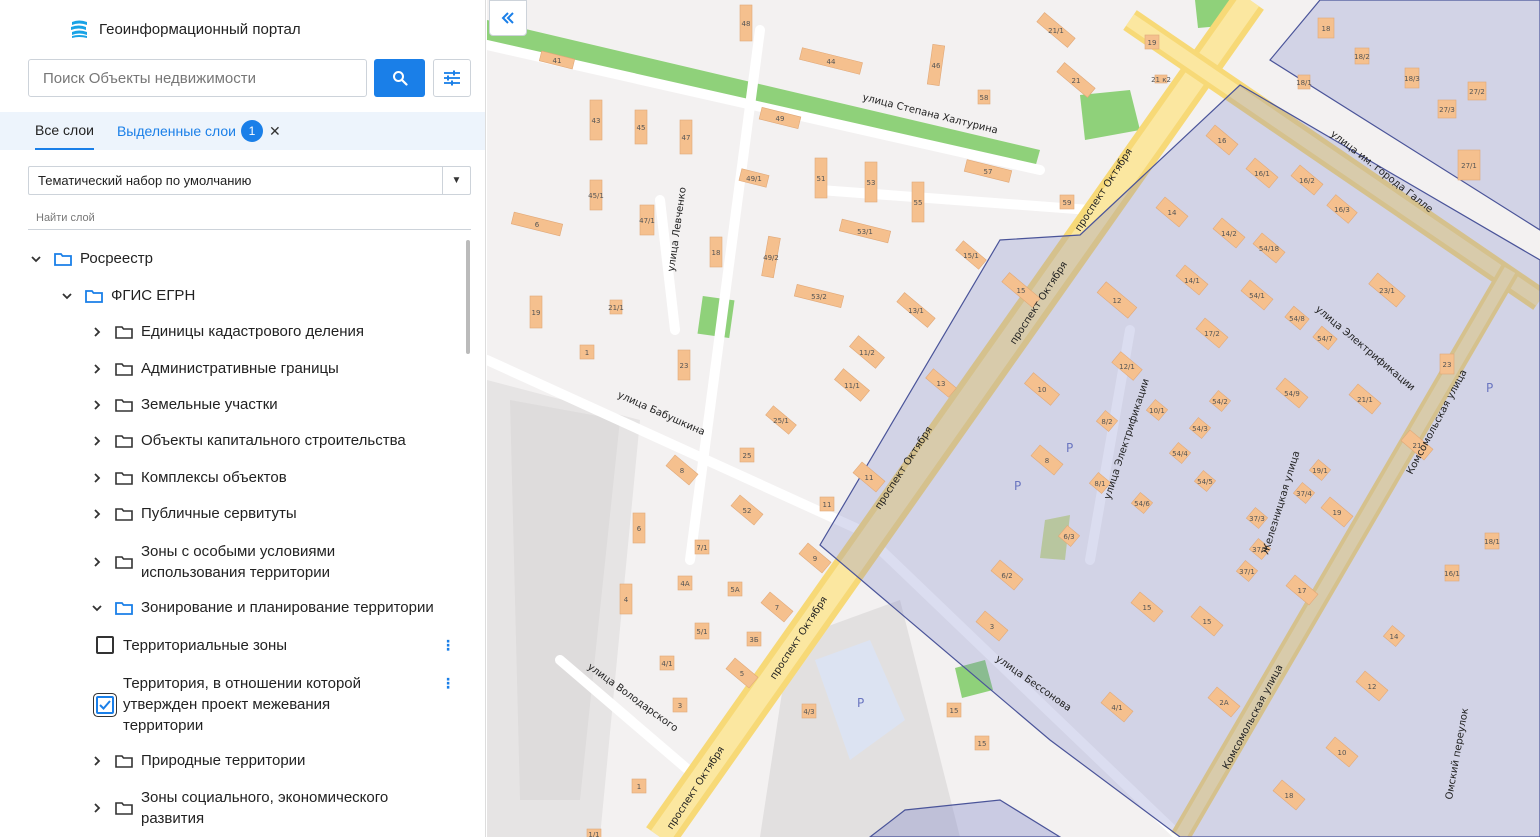 This screenshot has width=1540, height=837. I want to click on tree-node-folder: Природные территории, so click(198, 760).